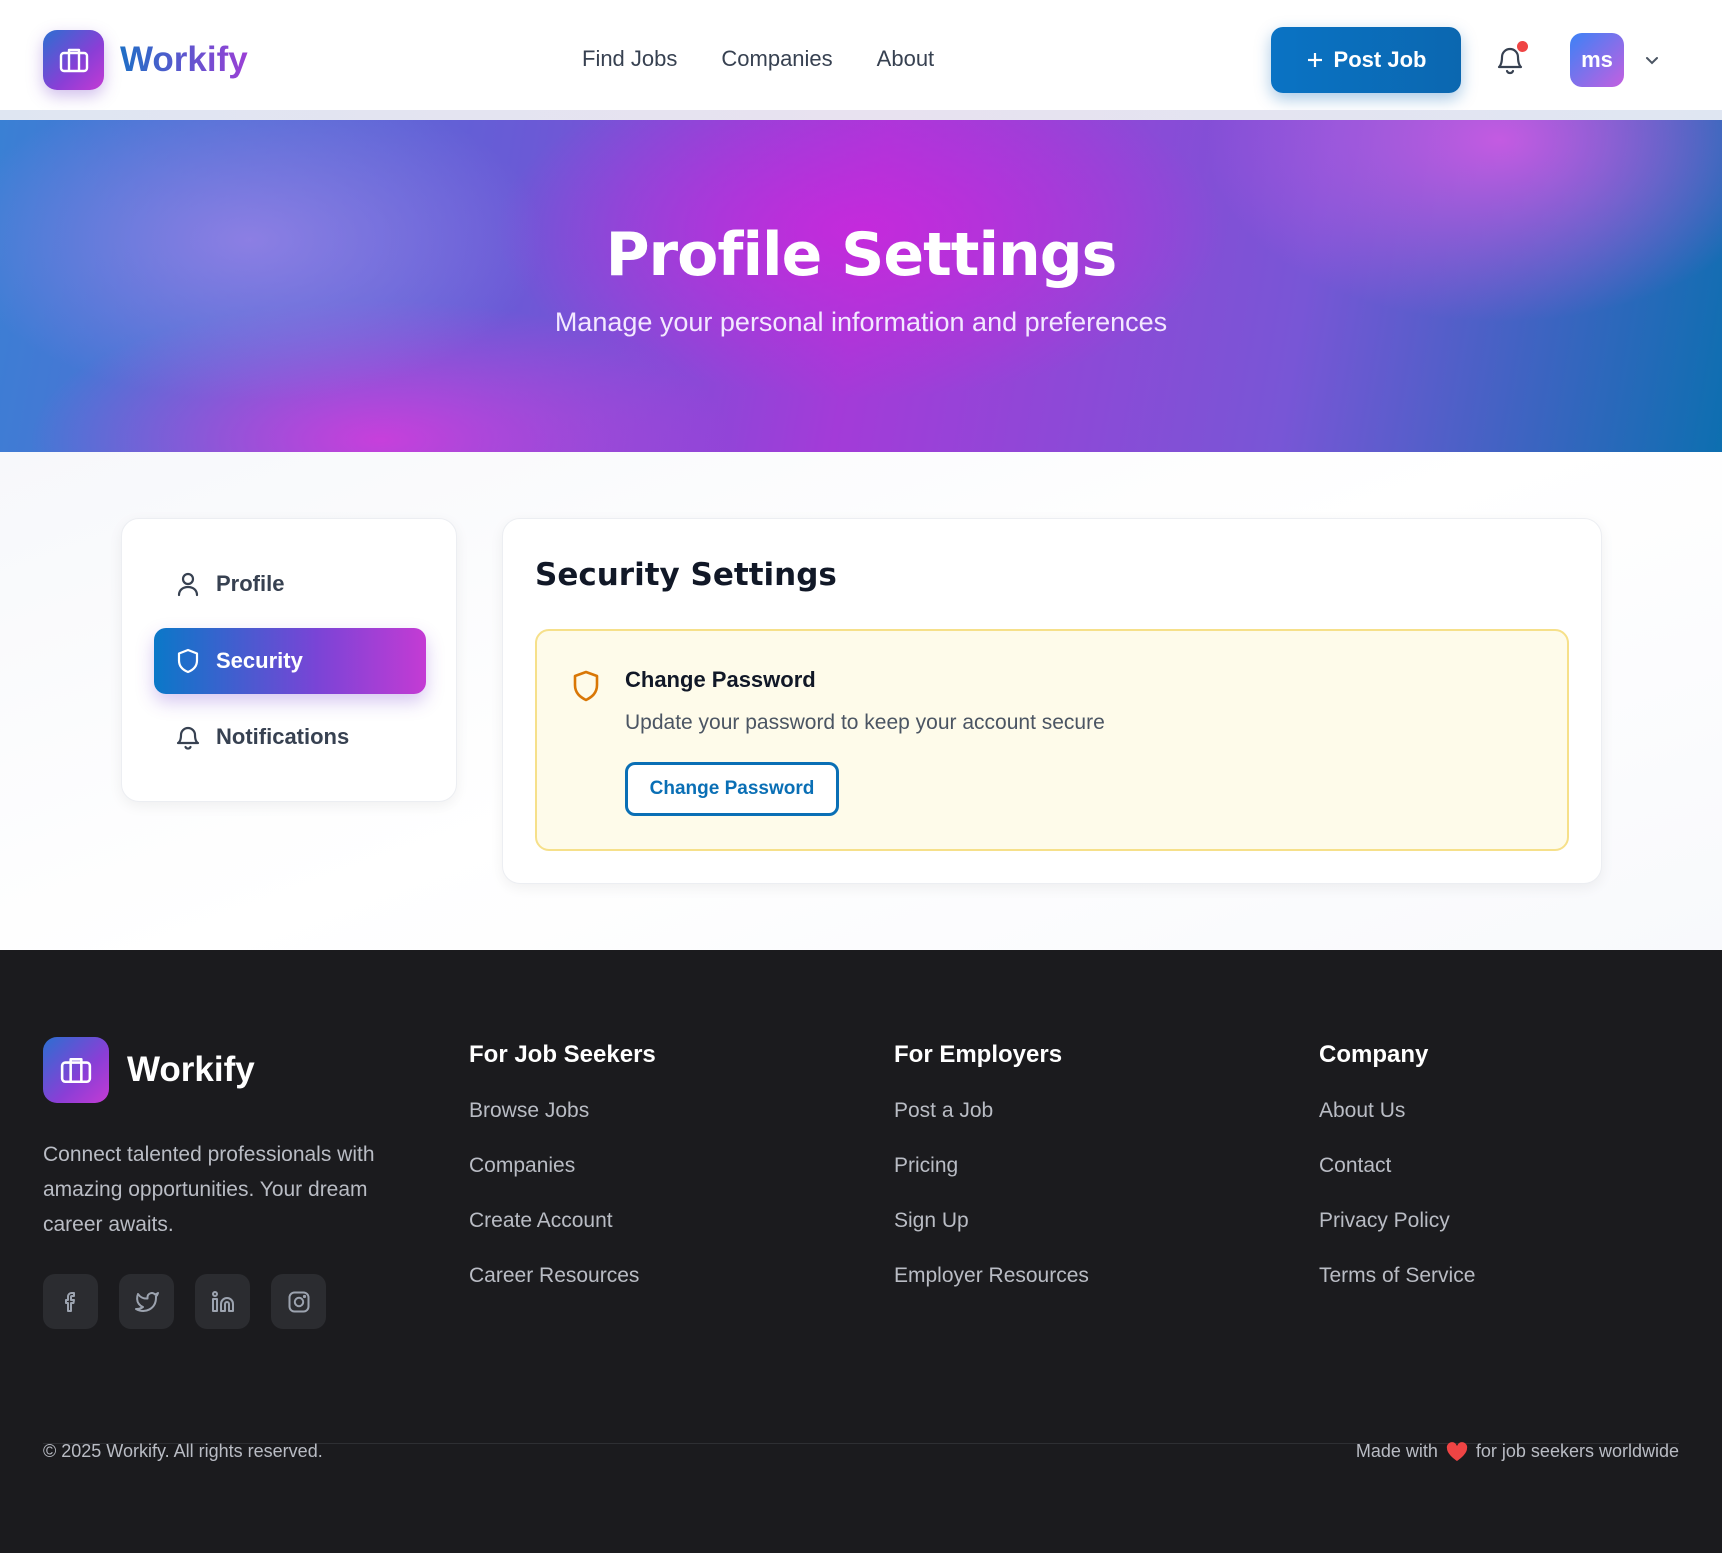  What do you see at coordinates (1396, 1451) in the screenshot?
I see `made-with-prefix: Made with` at bounding box center [1396, 1451].